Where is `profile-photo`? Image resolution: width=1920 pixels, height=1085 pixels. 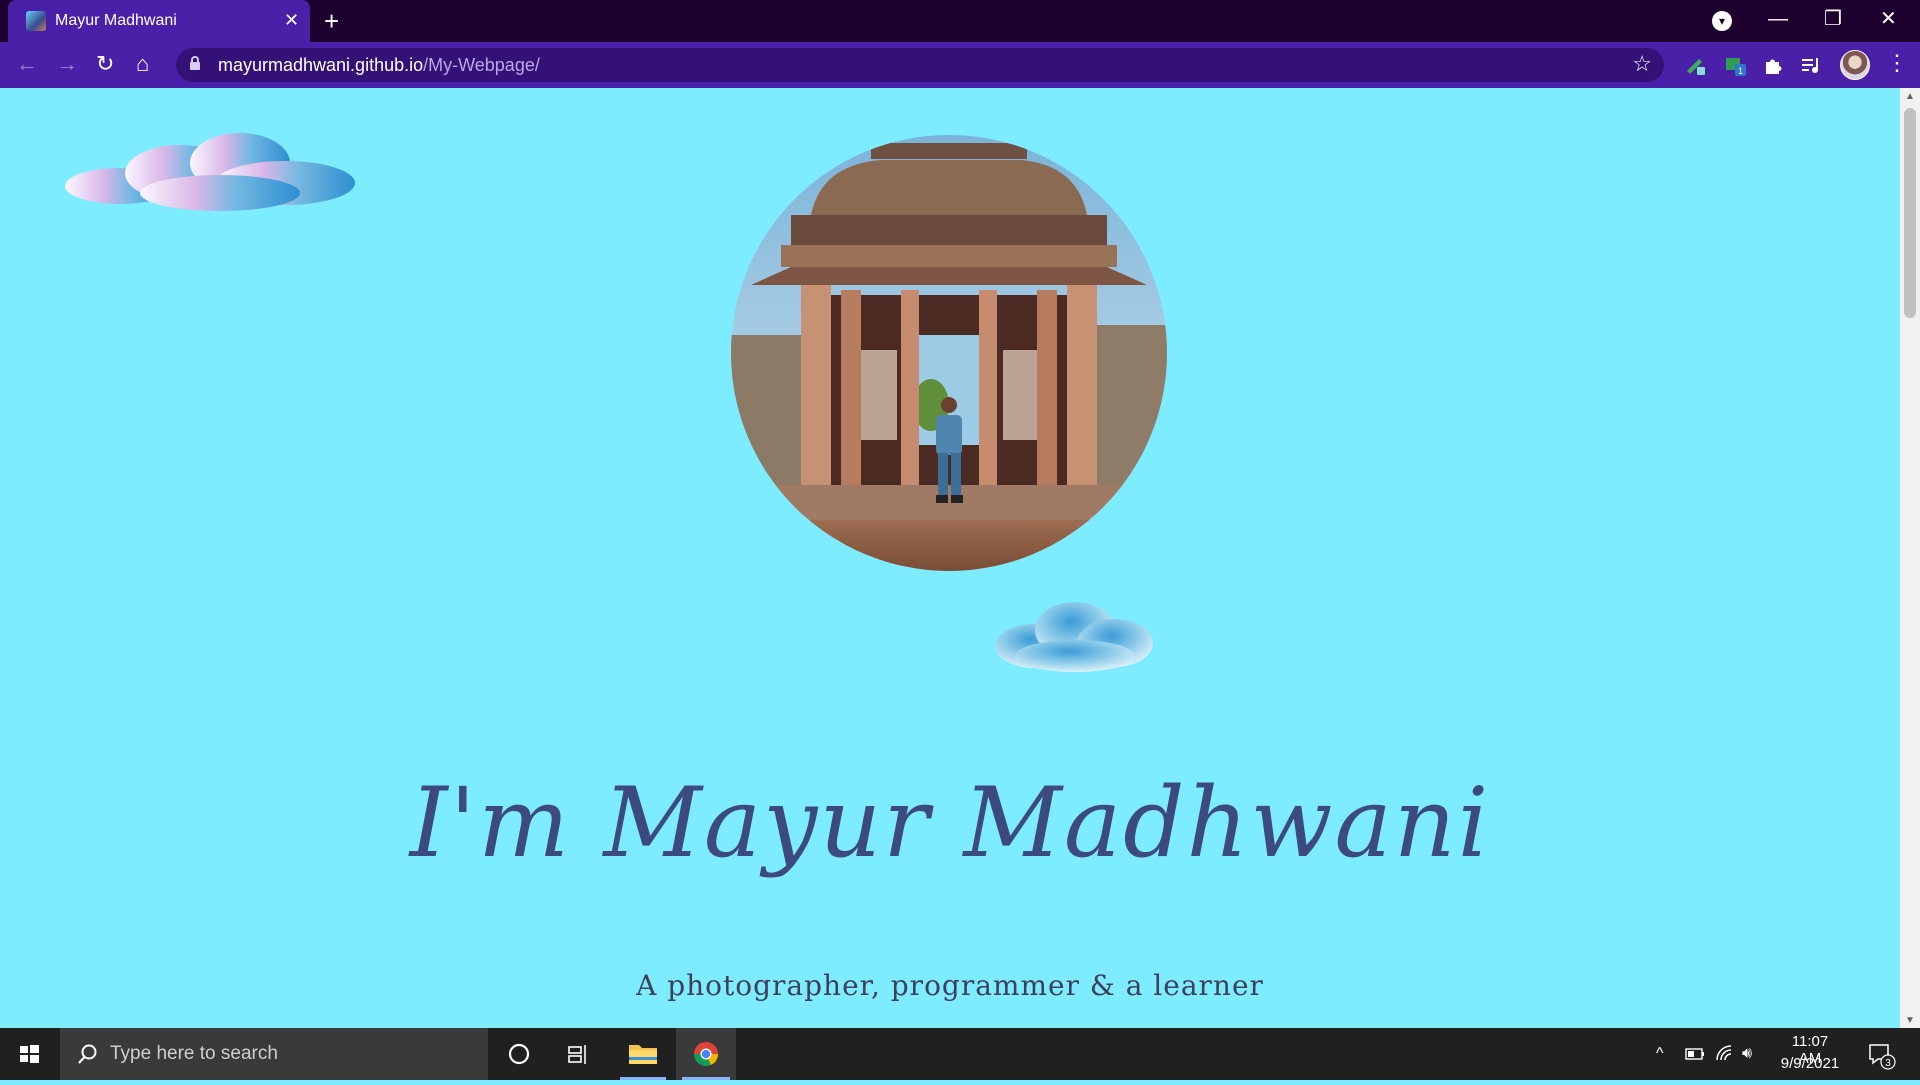
profile-photo is located at coordinates (949, 353).